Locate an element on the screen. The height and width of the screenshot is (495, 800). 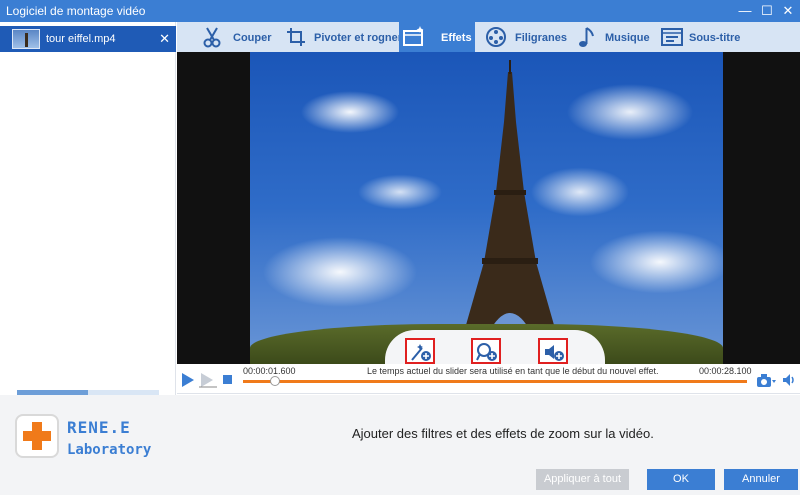
add-filter-icon is located at coordinates (421, 352).